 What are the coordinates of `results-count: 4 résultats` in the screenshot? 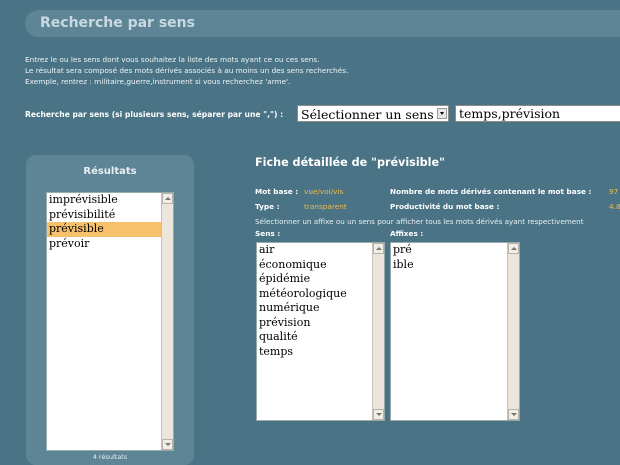 It's located at (110, 457).